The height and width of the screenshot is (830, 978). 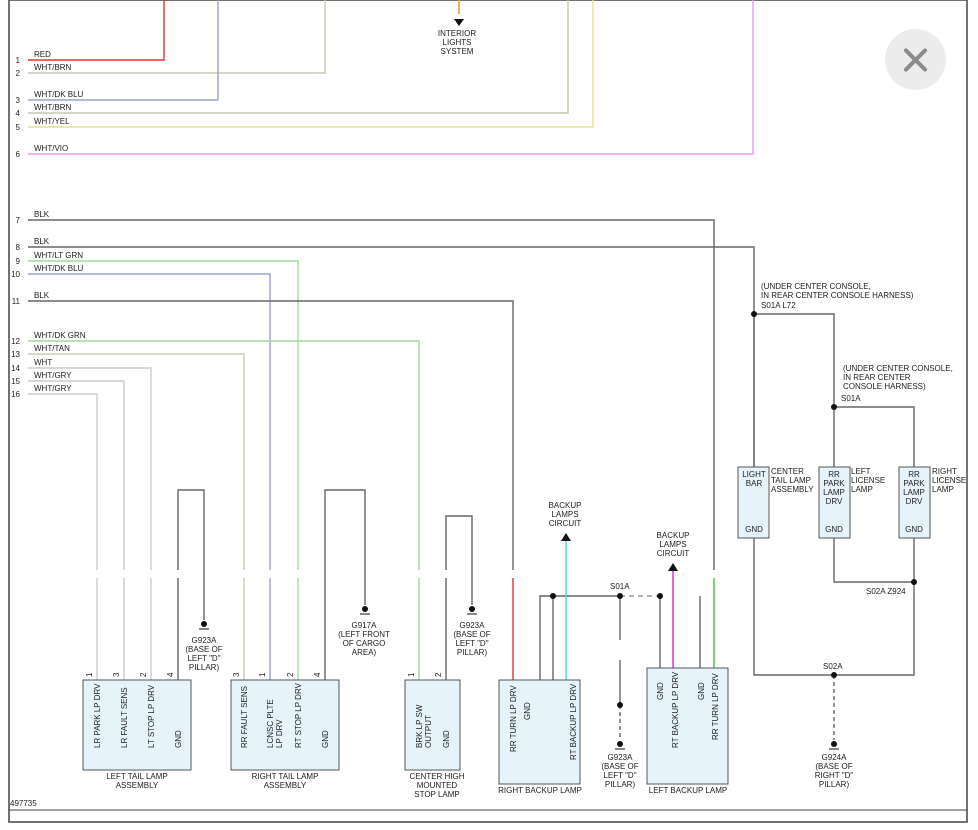 What do you see at coordinates (833, 666) in the screenshot?
I see `splice-label: S02A` at bounding box center [833, 666].